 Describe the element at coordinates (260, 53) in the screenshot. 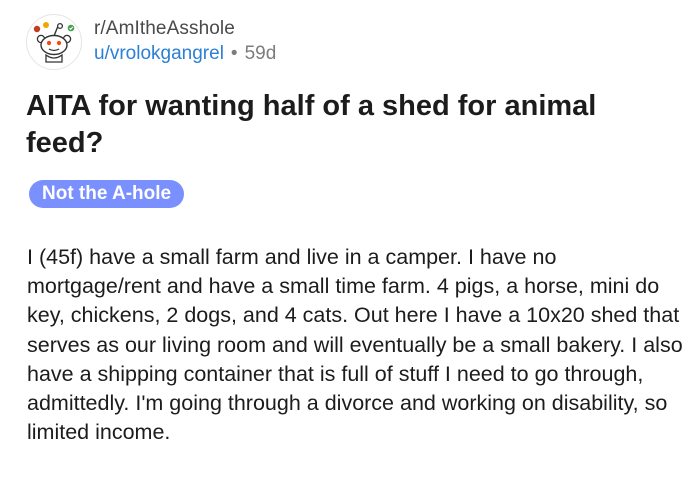

I see `post-age: 59d` at that location.